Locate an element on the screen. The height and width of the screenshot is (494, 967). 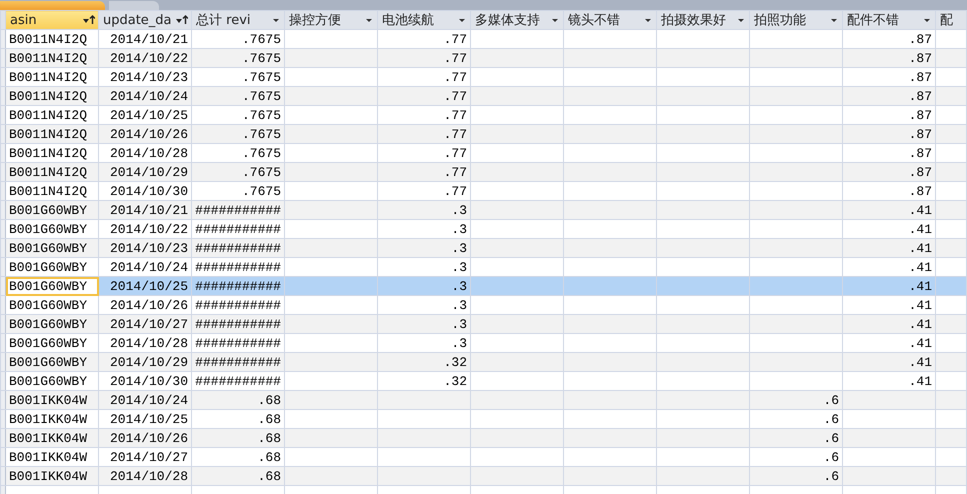
column-header: 操控方便 is located at coordinates (331, 20).